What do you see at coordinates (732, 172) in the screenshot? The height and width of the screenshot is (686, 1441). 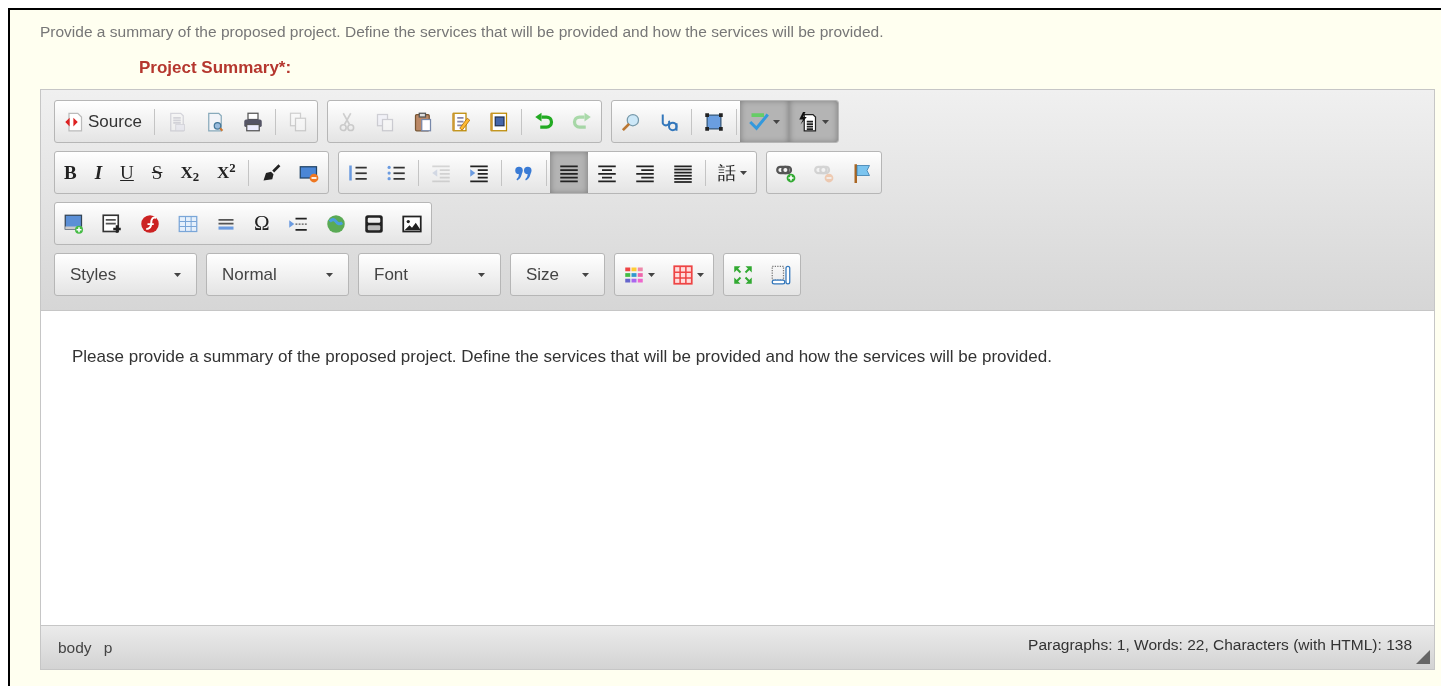 I see `language-button: 話` at bounding box center [732, 172].